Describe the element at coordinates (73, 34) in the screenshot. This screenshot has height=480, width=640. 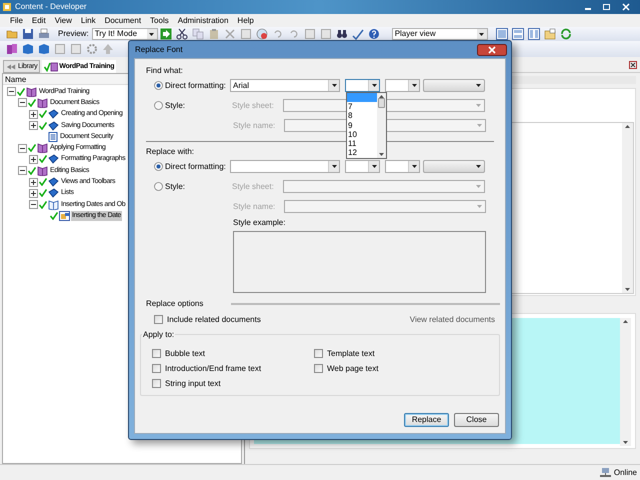
I see `preview-label: Preview:` at that location.